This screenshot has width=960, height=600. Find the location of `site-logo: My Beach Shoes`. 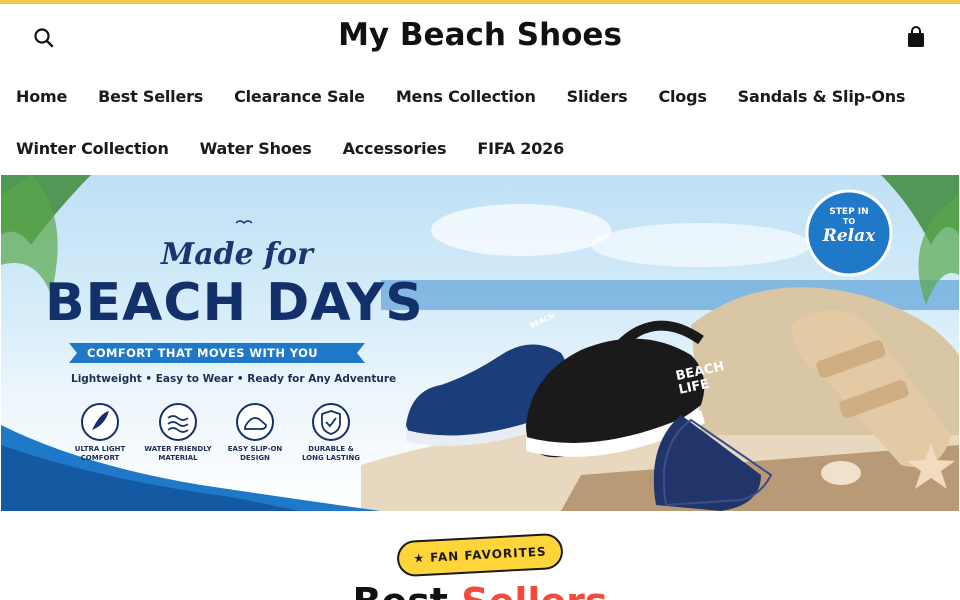

site-logo: My Beach Shoes is located at coordinates (480, 35).